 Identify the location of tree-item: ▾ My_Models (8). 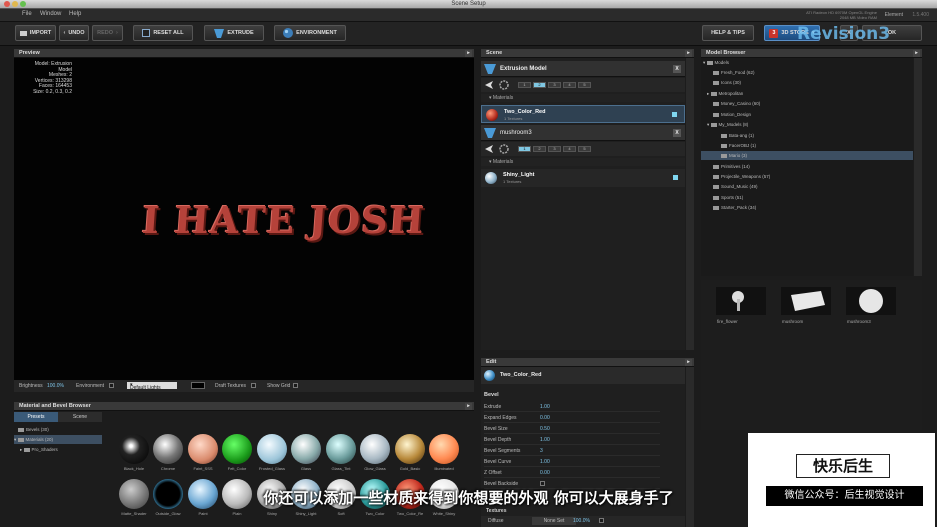
(727, 124).